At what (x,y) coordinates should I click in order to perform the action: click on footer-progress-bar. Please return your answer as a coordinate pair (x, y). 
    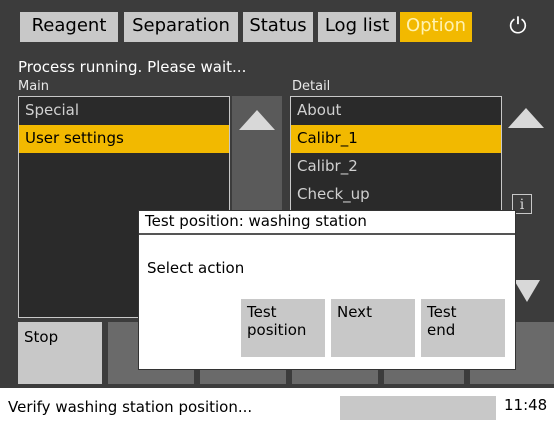
    Looking at the image, I should click on (418, 408).